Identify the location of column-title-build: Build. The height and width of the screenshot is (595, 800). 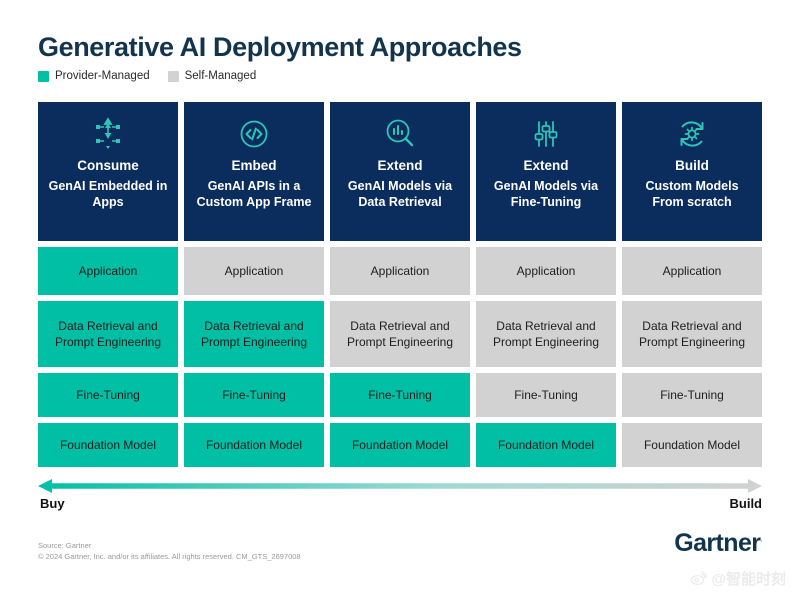
(692, 165).